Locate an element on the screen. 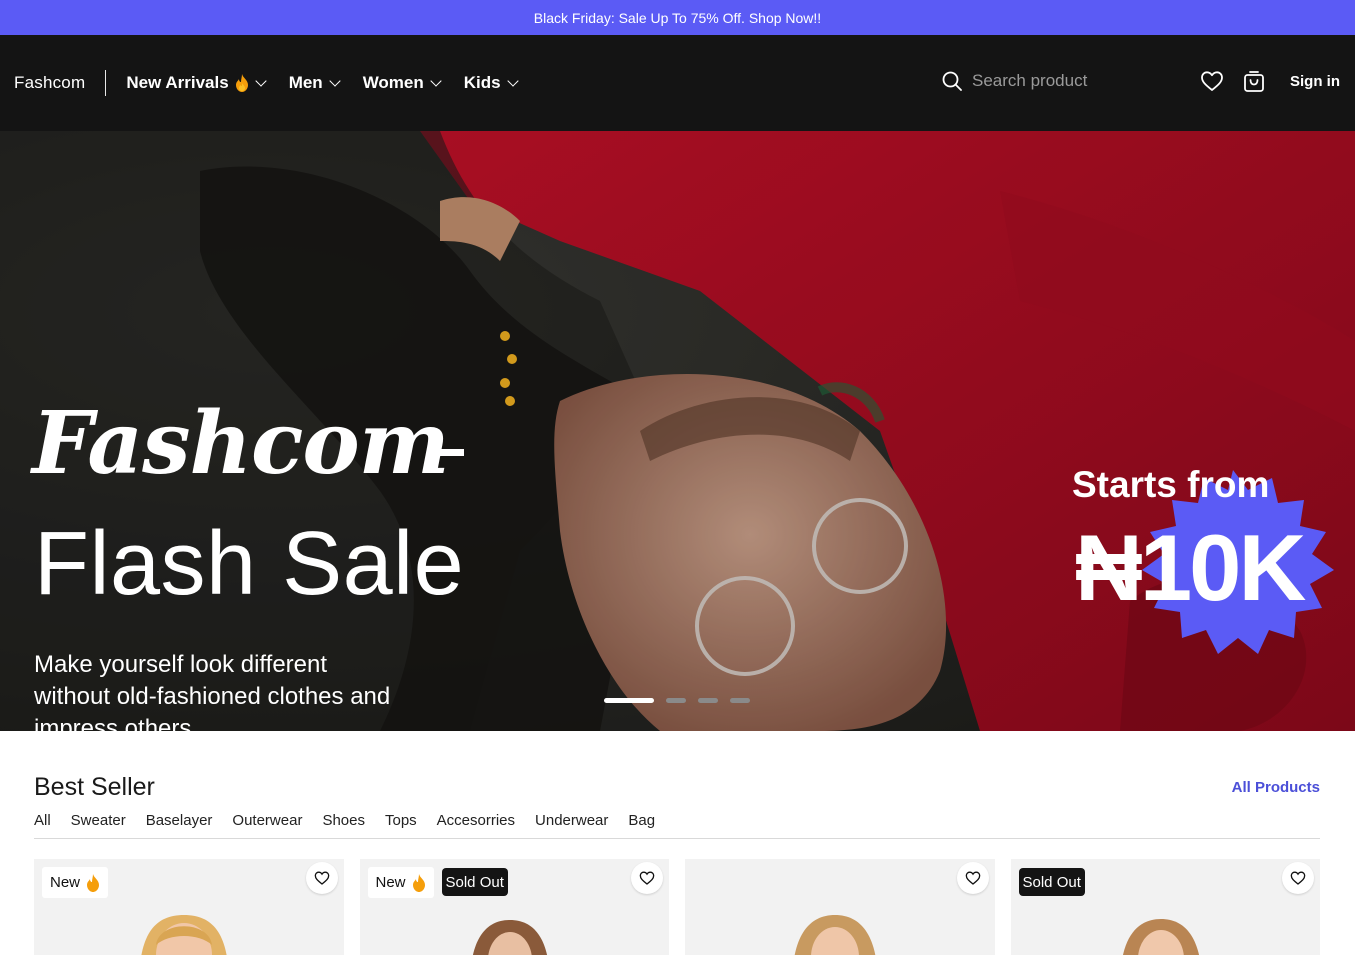 The image size is (1355, 955). menu-item-label: Women is located at coordinates (393, 82).